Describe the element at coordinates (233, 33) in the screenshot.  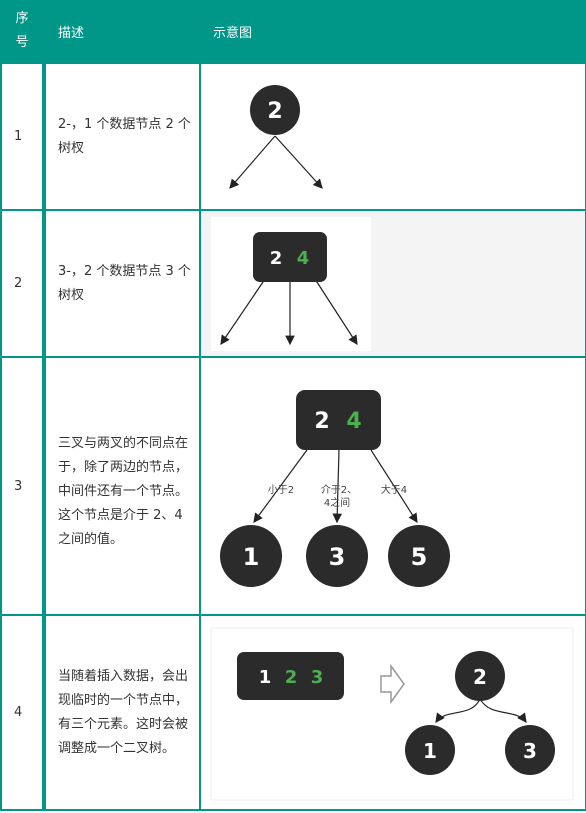
I see `header-diagram: 示意图` at that location.